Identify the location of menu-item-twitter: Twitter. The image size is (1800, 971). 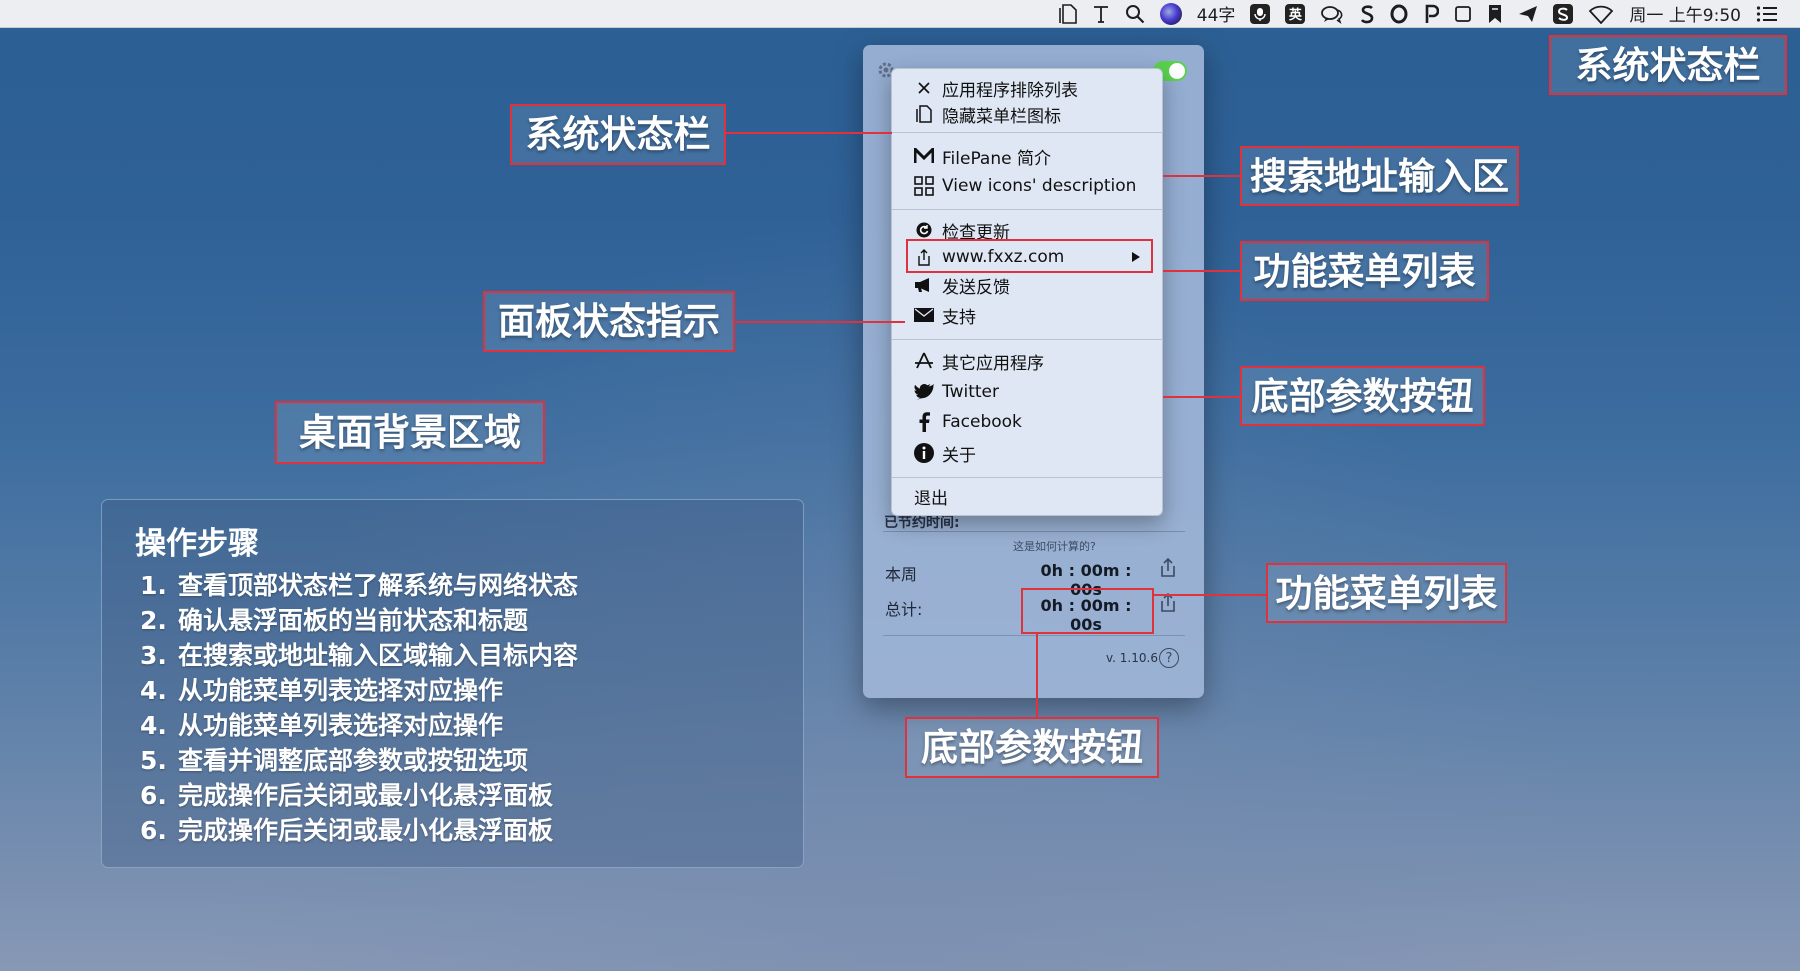
(1034, 392).